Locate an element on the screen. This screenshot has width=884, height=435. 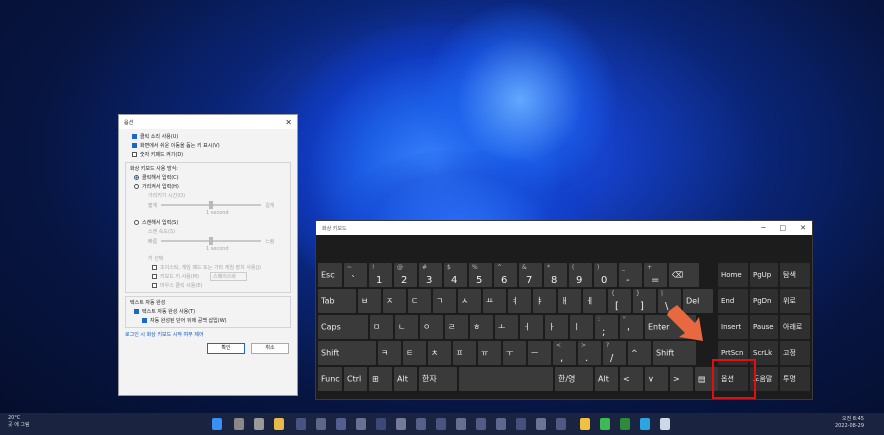
keyboard-app-icon is located at coordinates (665, 424).